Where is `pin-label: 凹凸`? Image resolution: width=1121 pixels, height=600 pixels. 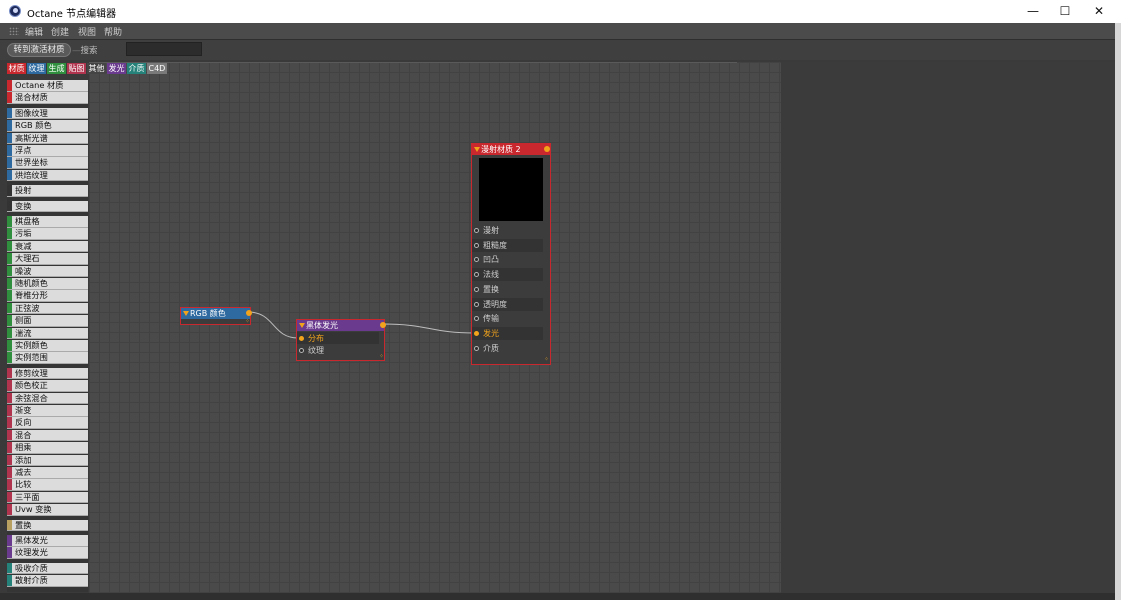
pin-label: 凹凸 is located at coordinates (491, 260).